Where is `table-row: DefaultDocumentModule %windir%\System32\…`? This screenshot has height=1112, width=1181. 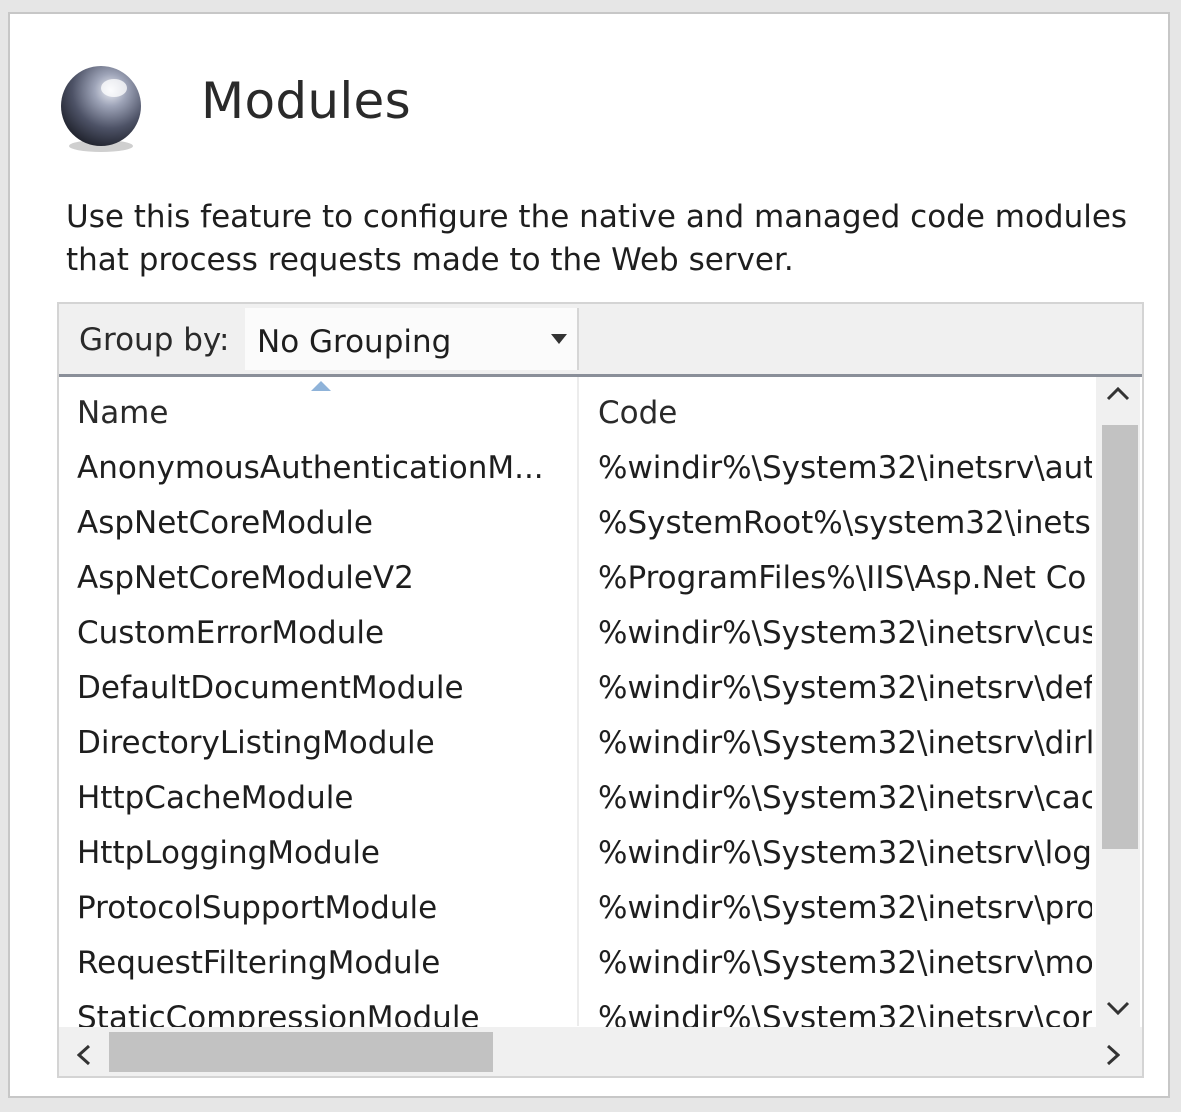 table-row: DefaultDocumentModule %windir%\System32\… is located at coordinates (577, 690).